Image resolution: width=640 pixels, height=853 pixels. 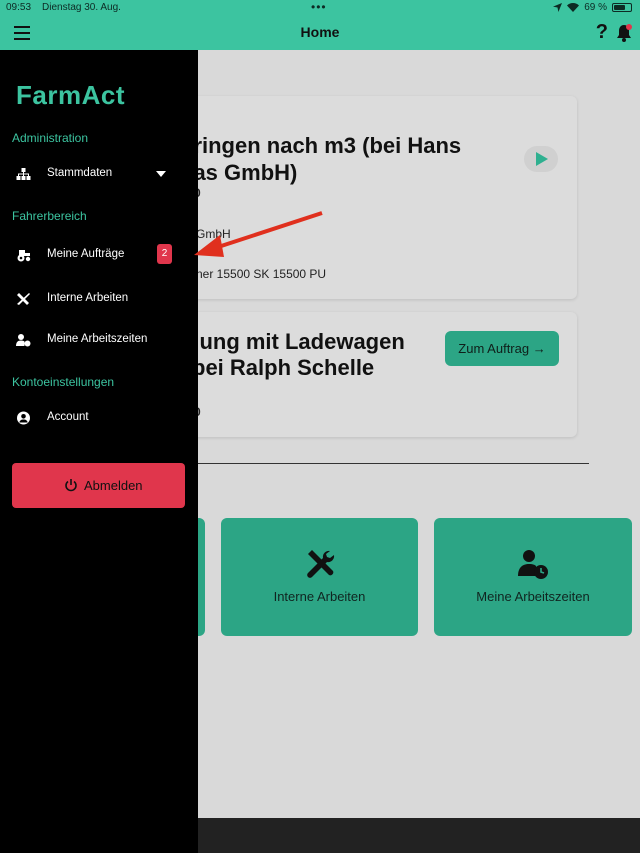 What do you see at coordinates (24, 256) in the screenshot?
I see `tractor-icon` at bounding box center [24, 256].